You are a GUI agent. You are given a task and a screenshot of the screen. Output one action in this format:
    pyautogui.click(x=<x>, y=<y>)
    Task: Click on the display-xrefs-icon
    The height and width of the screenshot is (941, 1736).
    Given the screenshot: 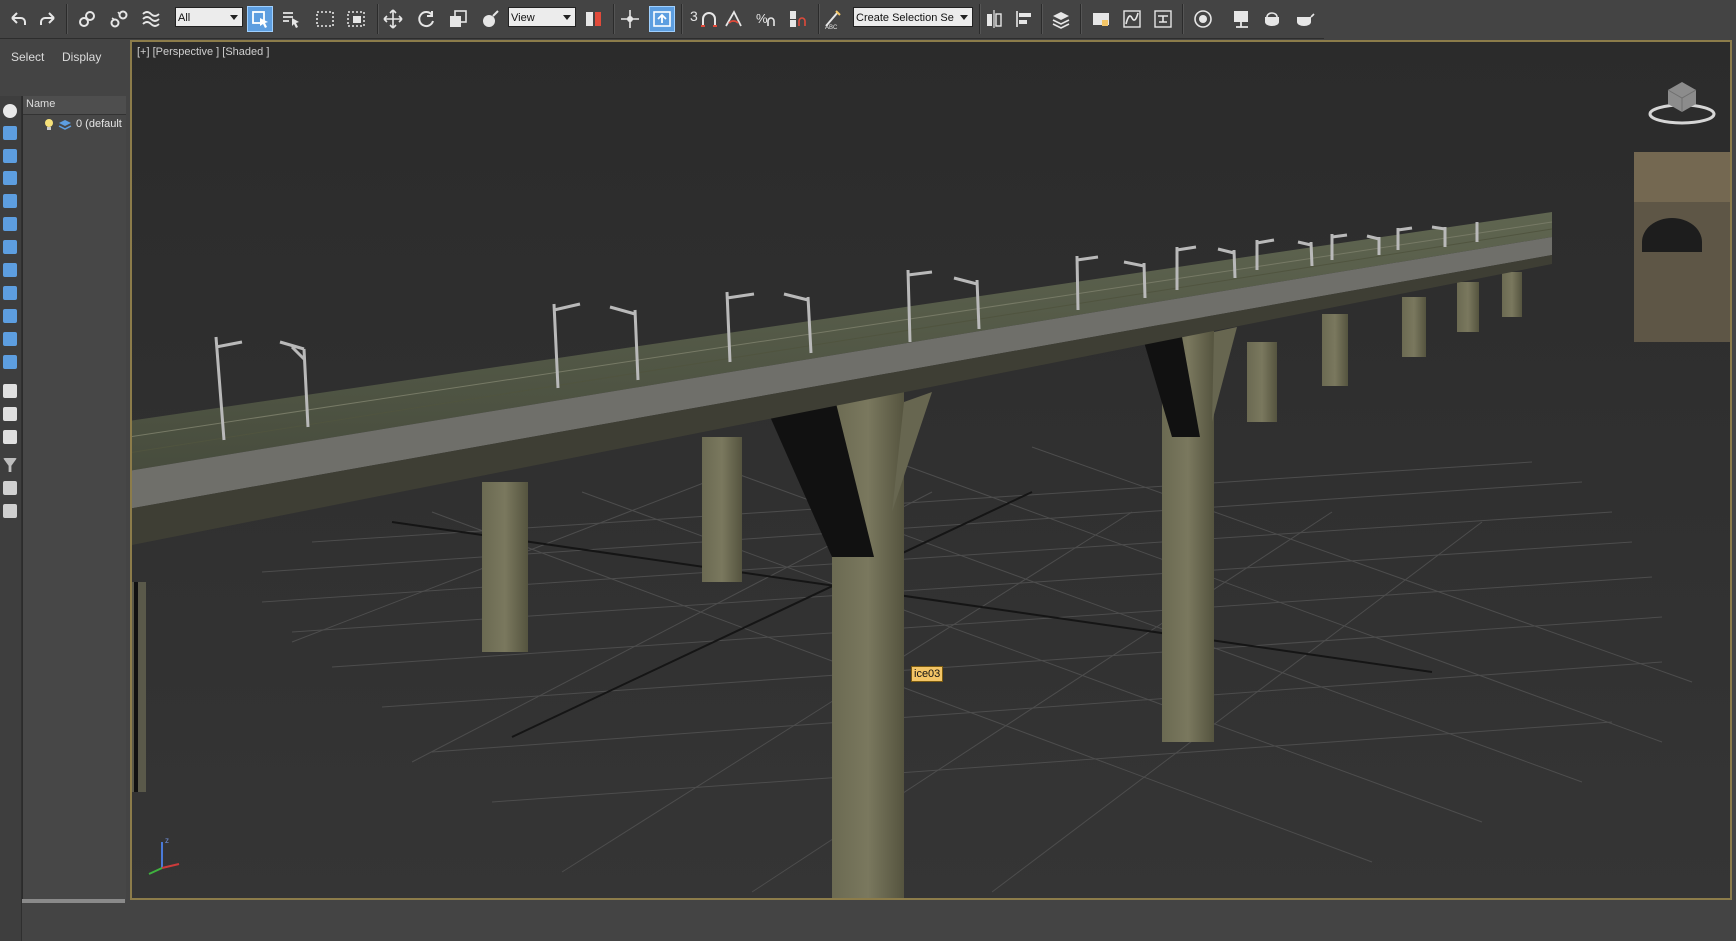 What is the action you would take?
    pyautogui.click(x=10, y=293)
    